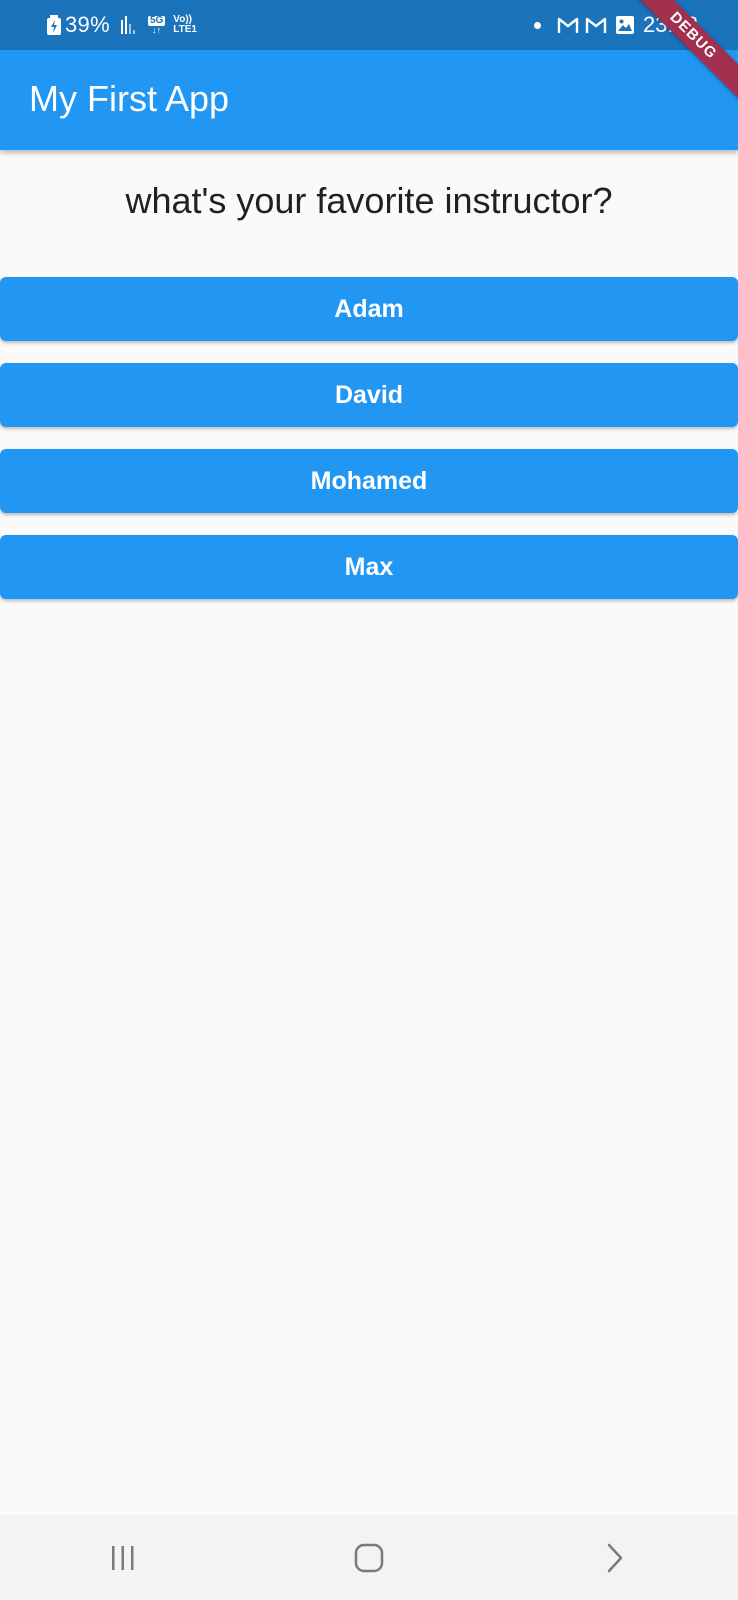 This screenshot has width=738, height=1600. What do you see at coordinates (369, 395) in the screenshot?
I see `answer-button-david: David` at bounding box center [369, 395].